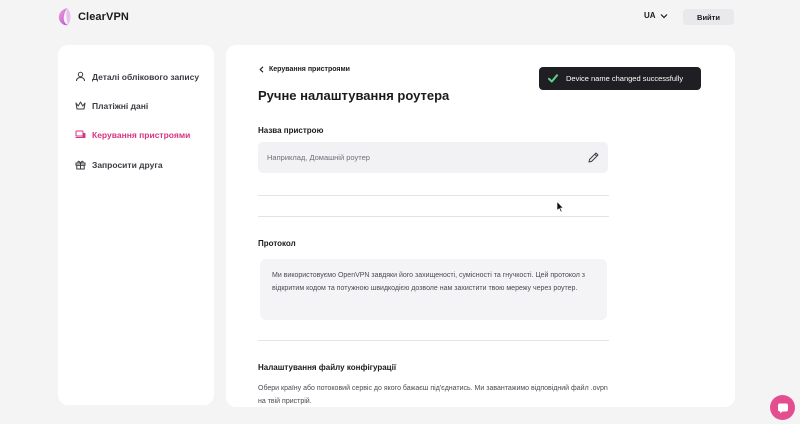 The height and width of the screenshot is (424, 800). Describe the element at coordinates (309, 69) in the screenshot. I see `breadcrumb-label: Керування пристроями` at that location.